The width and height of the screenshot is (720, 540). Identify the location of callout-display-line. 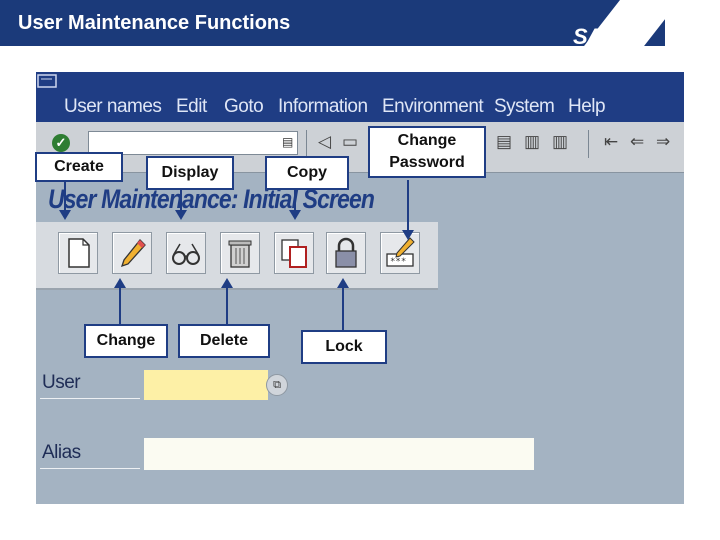
(181, 200).